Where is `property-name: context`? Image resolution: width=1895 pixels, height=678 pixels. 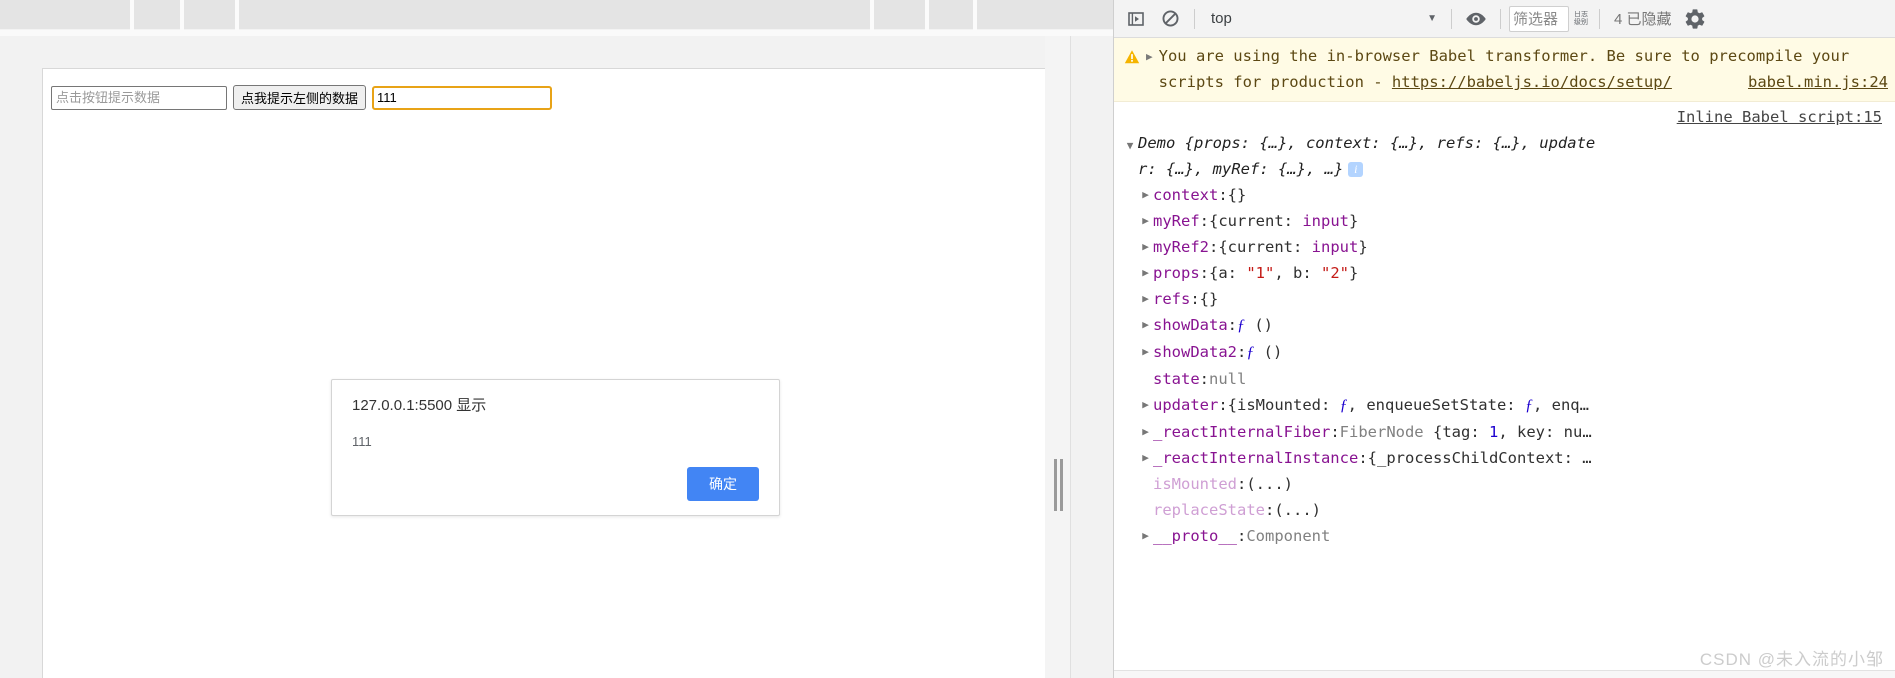
property-name: context is located at coordinates (1186, 195).